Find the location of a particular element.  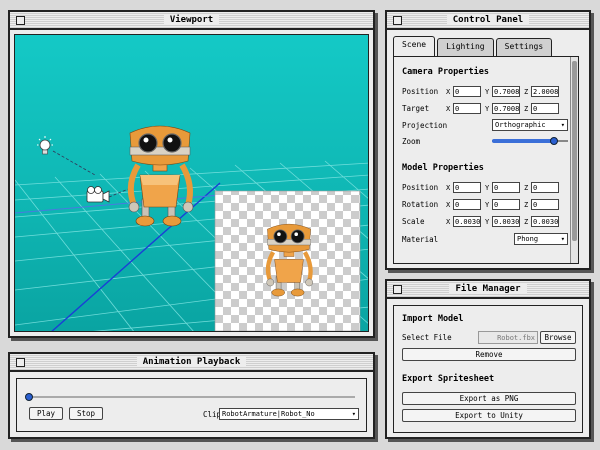

model-scale-z-input: 0.0030 is located at coordinates (545, 221).